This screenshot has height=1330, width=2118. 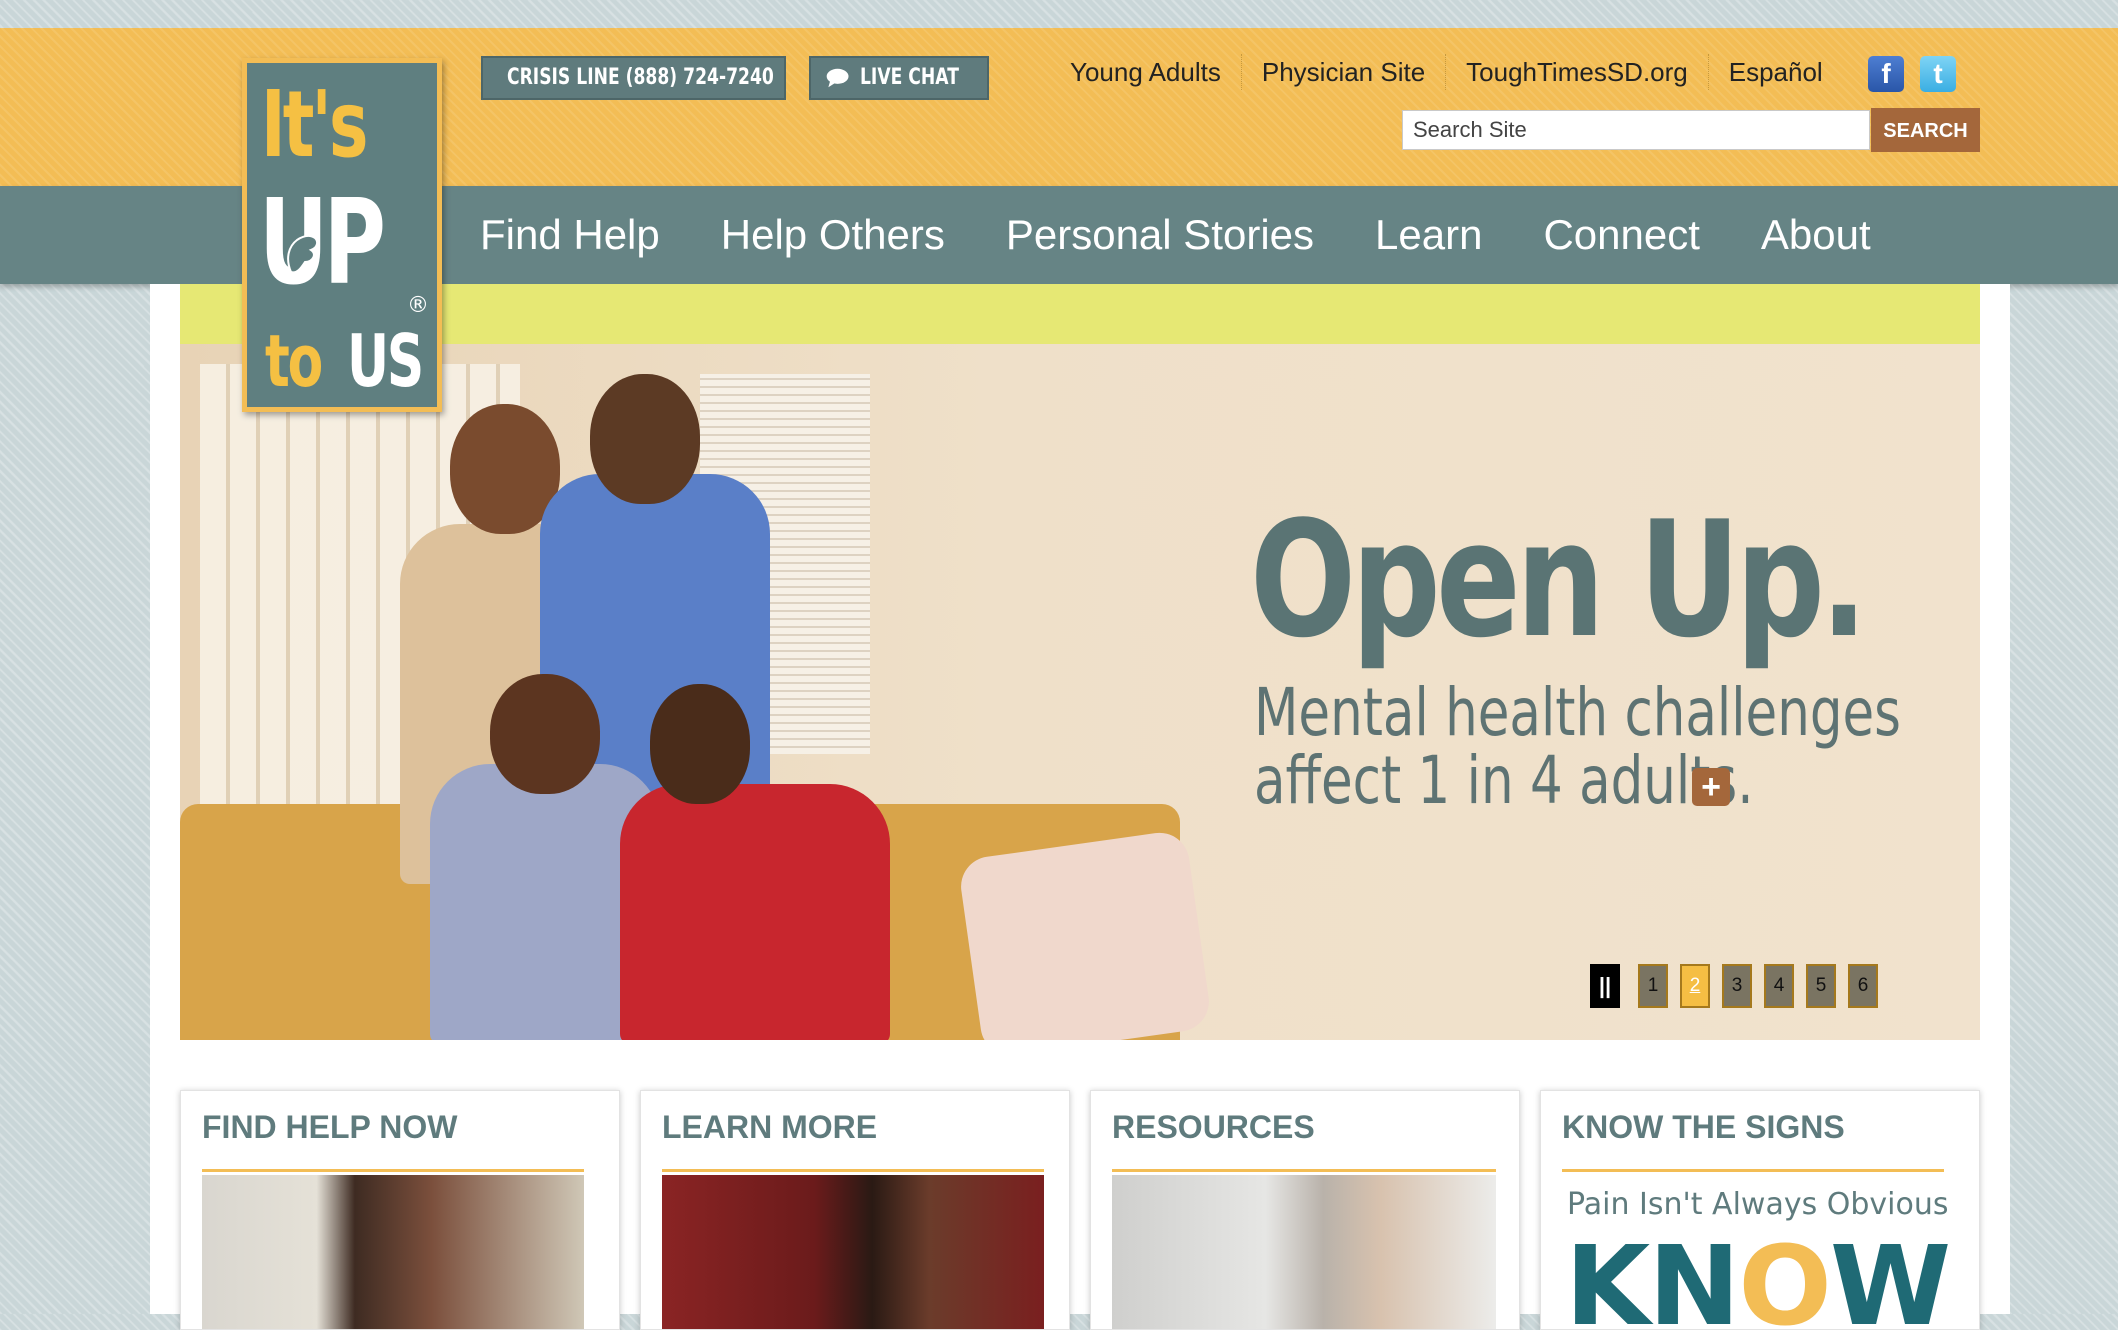 I want to click on card-title: LEARN MORE, so click(x=770, y=1127).